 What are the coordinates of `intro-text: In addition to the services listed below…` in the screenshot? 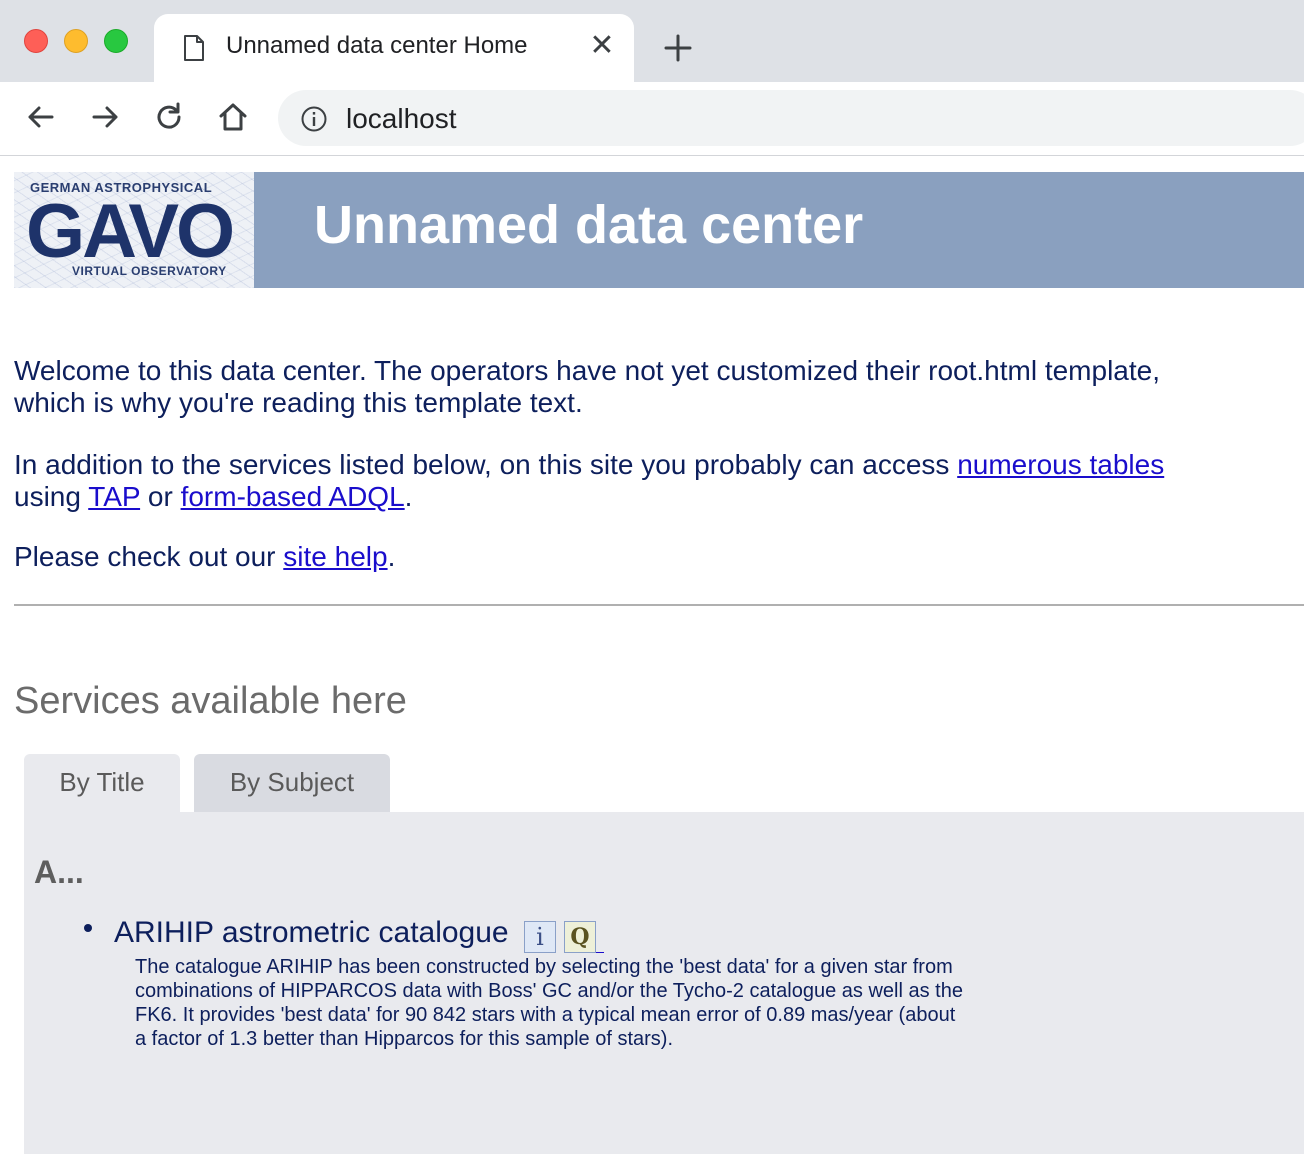 It's located at (486, 464).